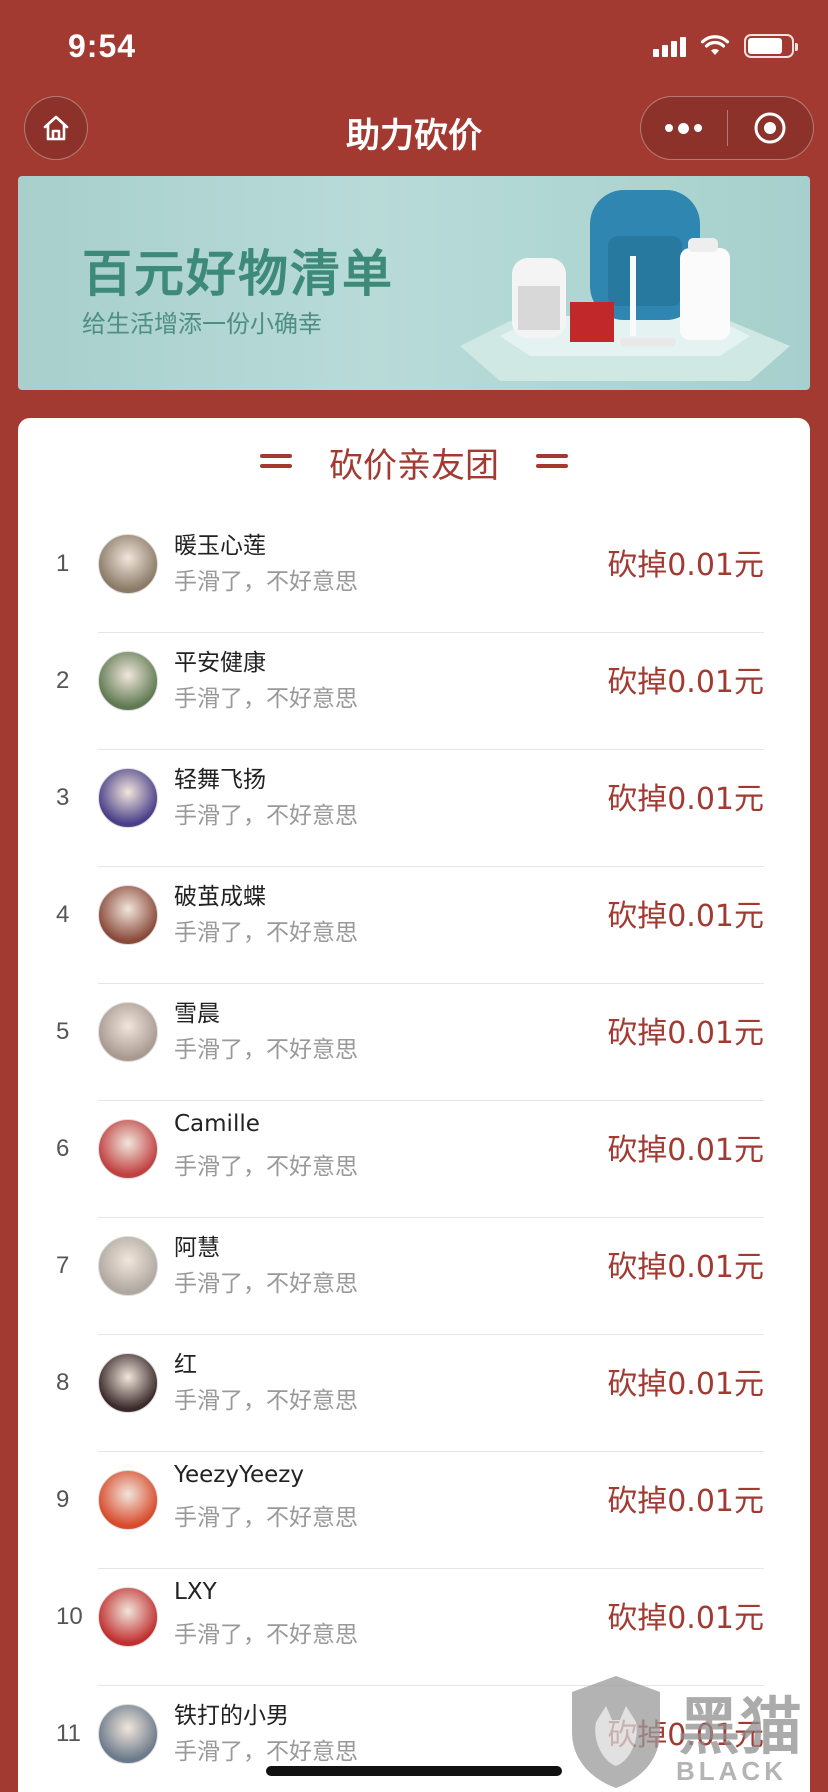 This screenshot has height=1792, width=828. Describe the element at coordinates (197, 1014) in the screenshot. I see `helper-name: 雪晨` at that location.